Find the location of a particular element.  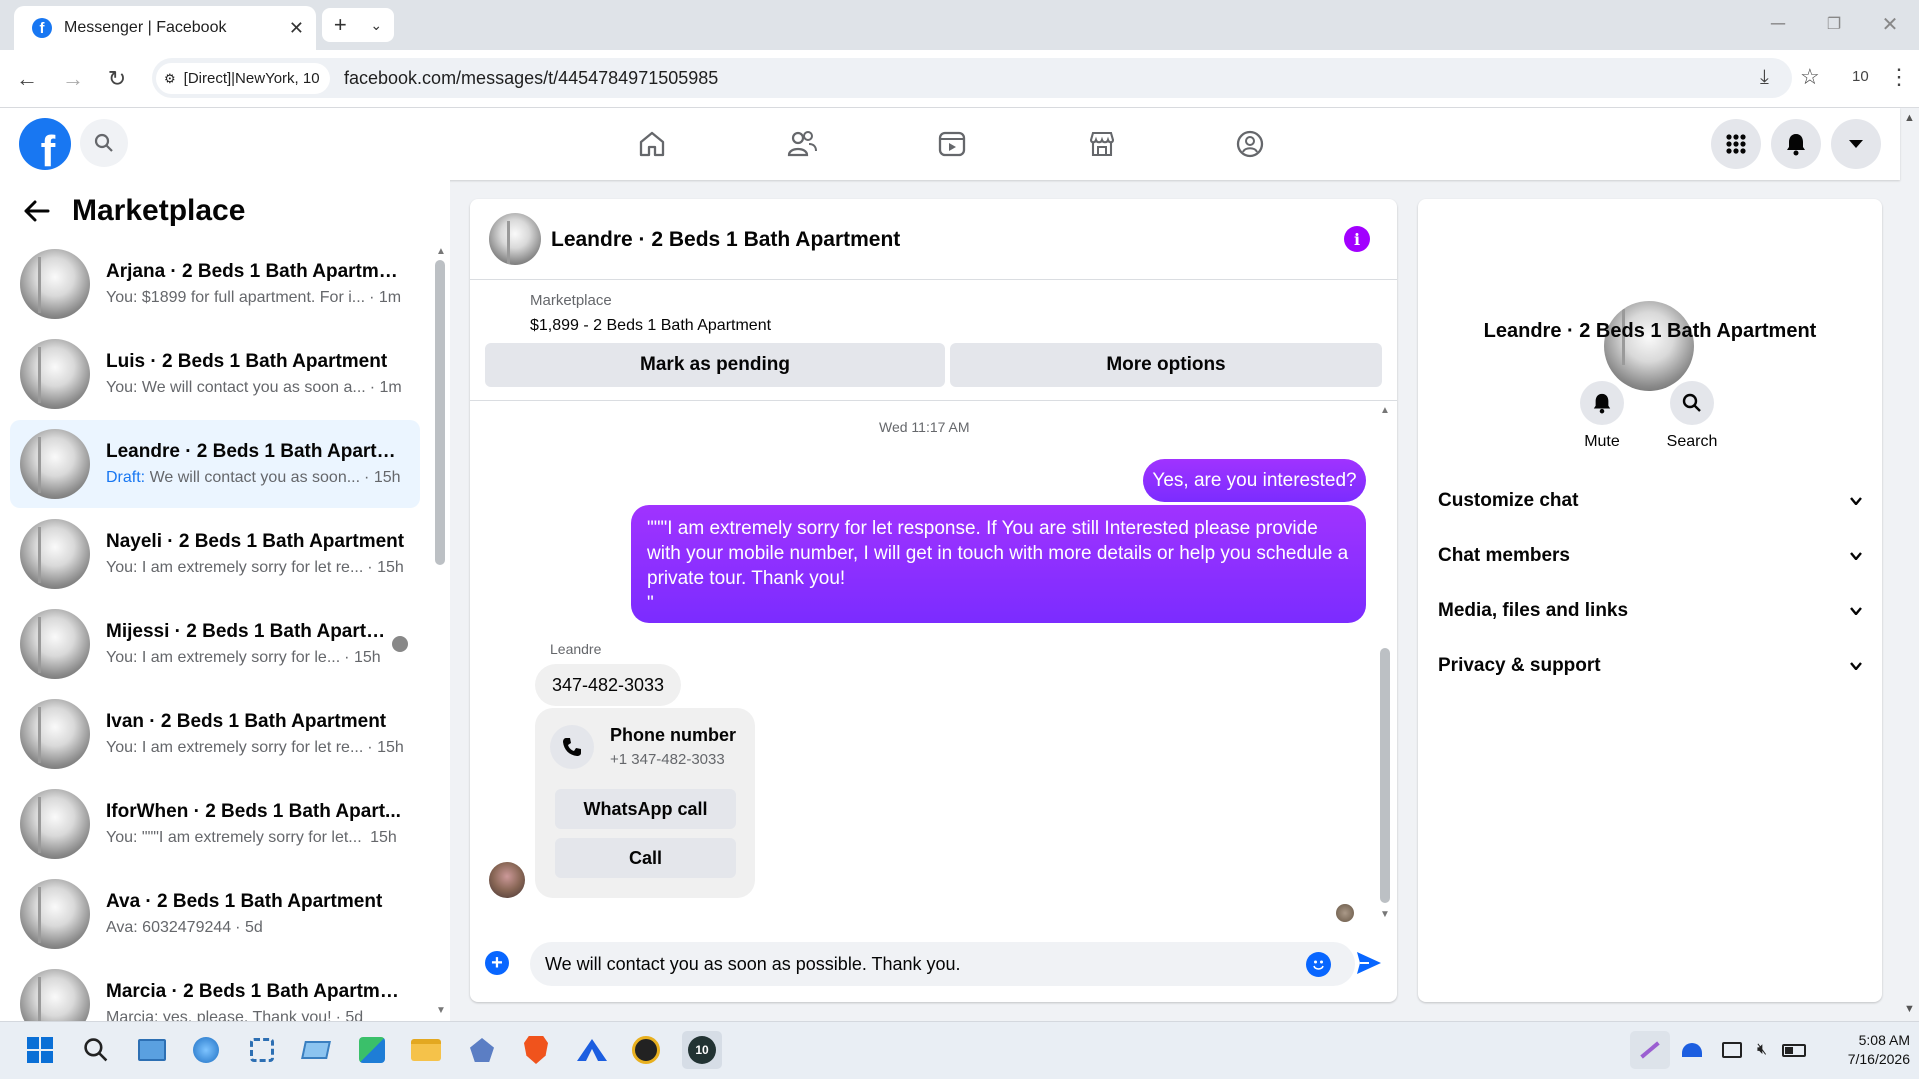

tray-vpn-icon is located at coordinates (1692, 1050).